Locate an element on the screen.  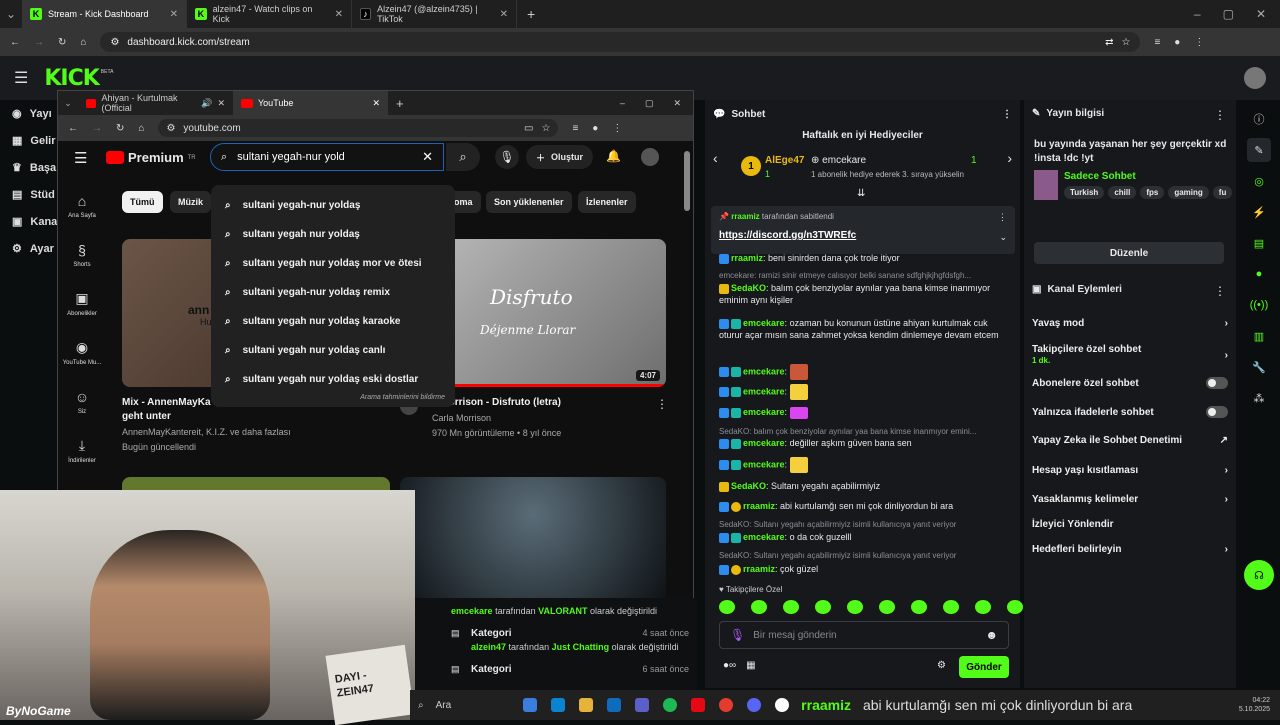
chip-recently-uploaded: Son yüklenenler is located at coordinates (529, 202).